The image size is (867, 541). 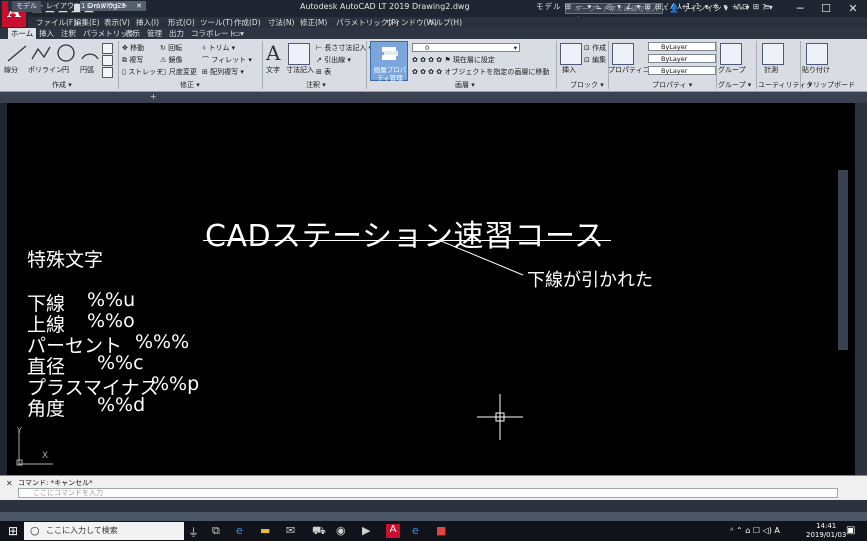 What do you see at coordinates (682, 70) in the screenshot?
I see `lineweight-dropdown: ByLayer` at bounding box center [682, 70].